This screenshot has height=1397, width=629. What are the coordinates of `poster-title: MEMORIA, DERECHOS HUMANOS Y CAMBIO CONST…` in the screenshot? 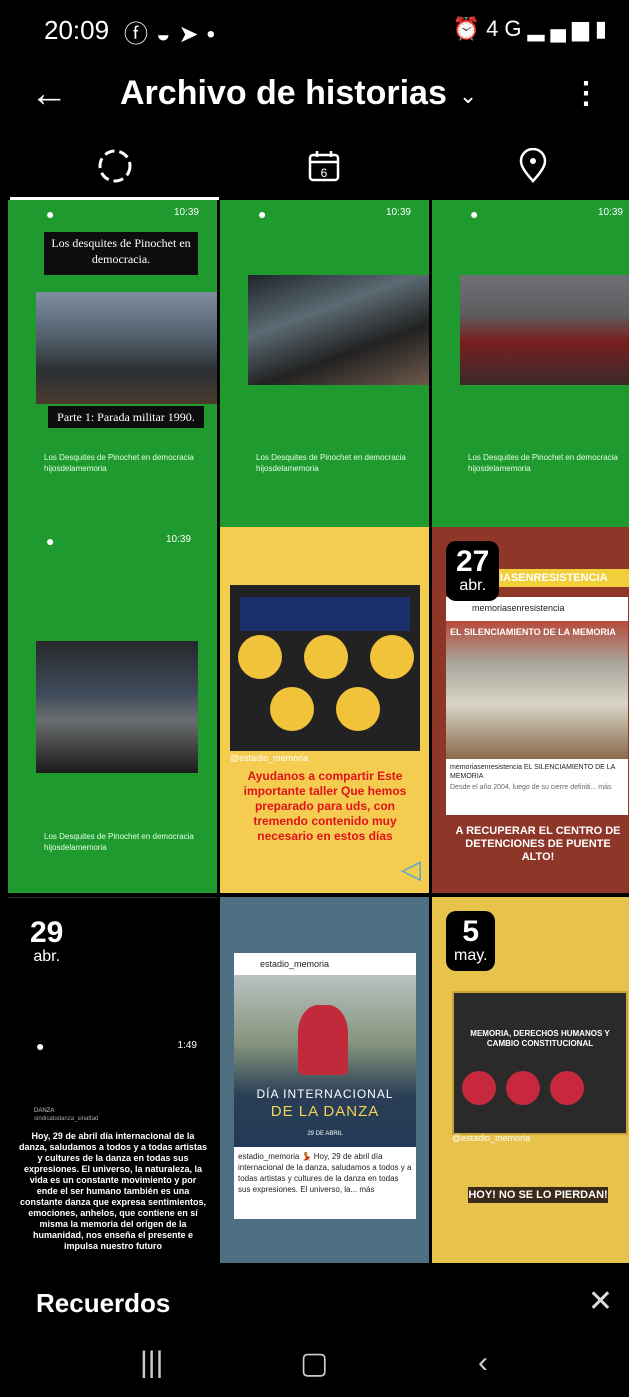 It's located at (540, 1038).